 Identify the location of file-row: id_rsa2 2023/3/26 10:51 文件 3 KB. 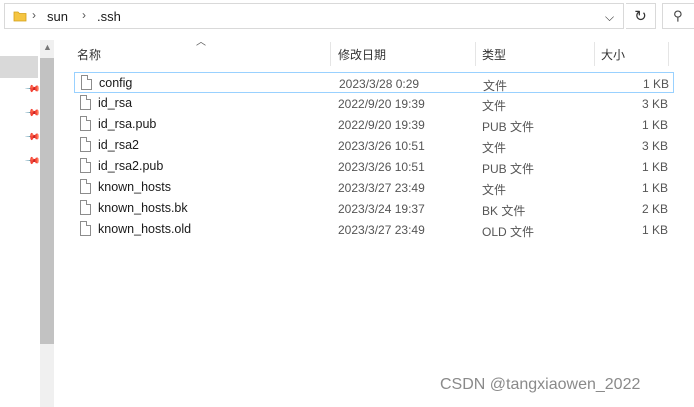
(374, 145).